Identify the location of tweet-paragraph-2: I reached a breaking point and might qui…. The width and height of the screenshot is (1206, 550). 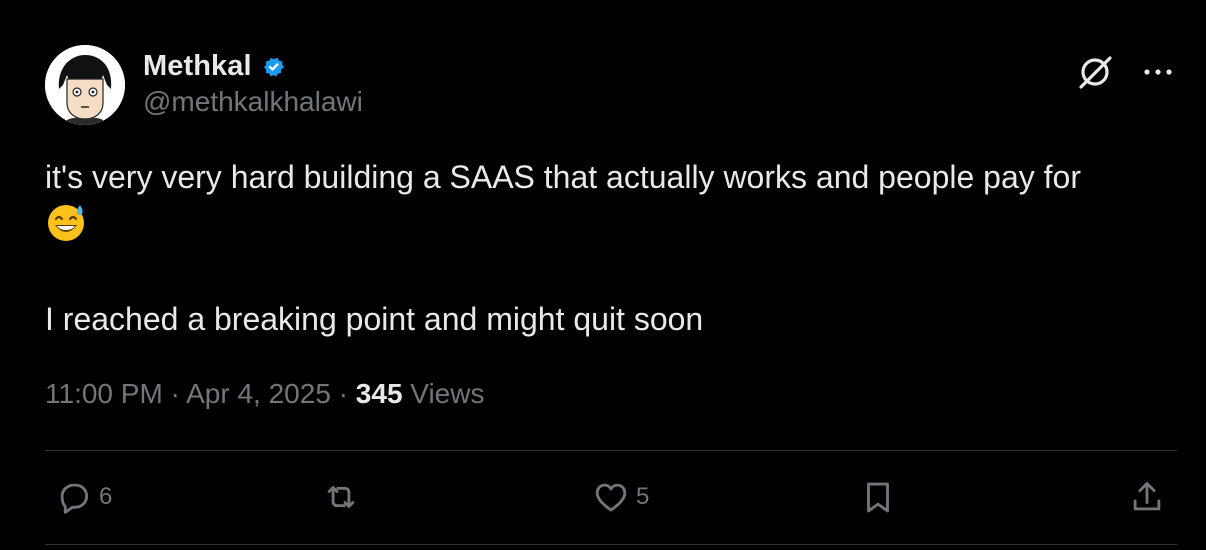
(374, 319).